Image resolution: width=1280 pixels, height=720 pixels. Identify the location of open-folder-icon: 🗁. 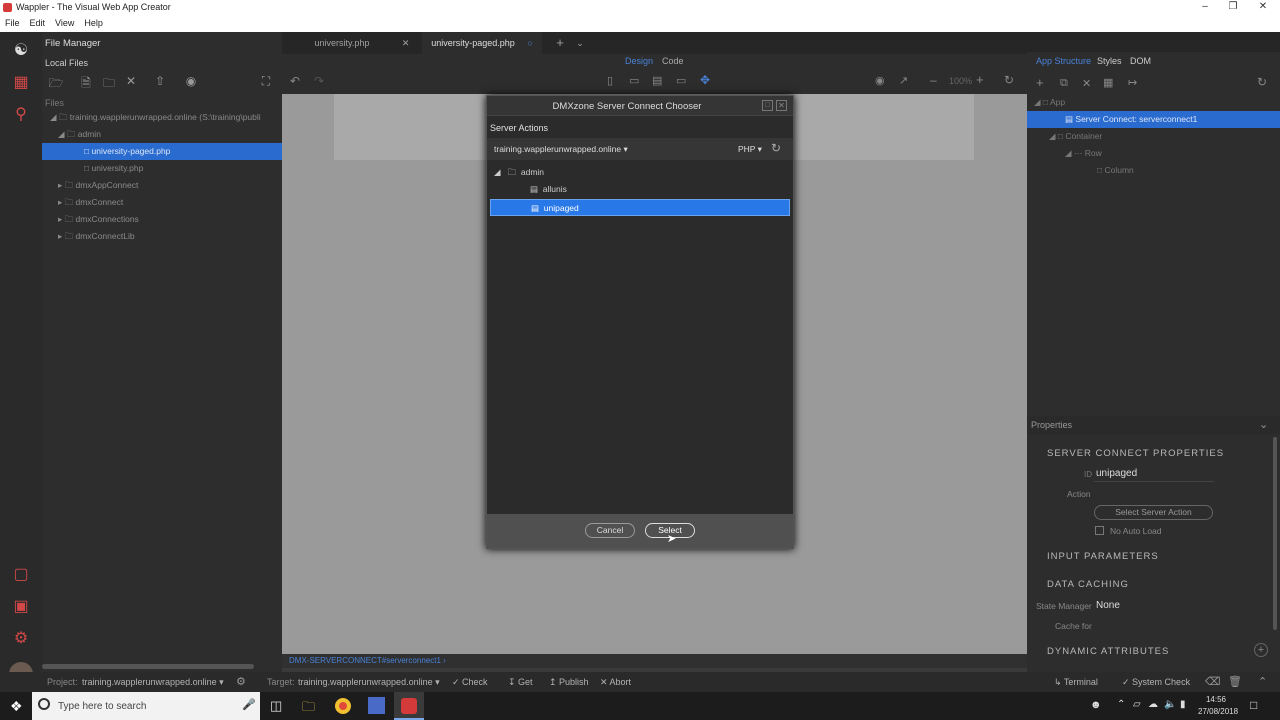
(56, 84).